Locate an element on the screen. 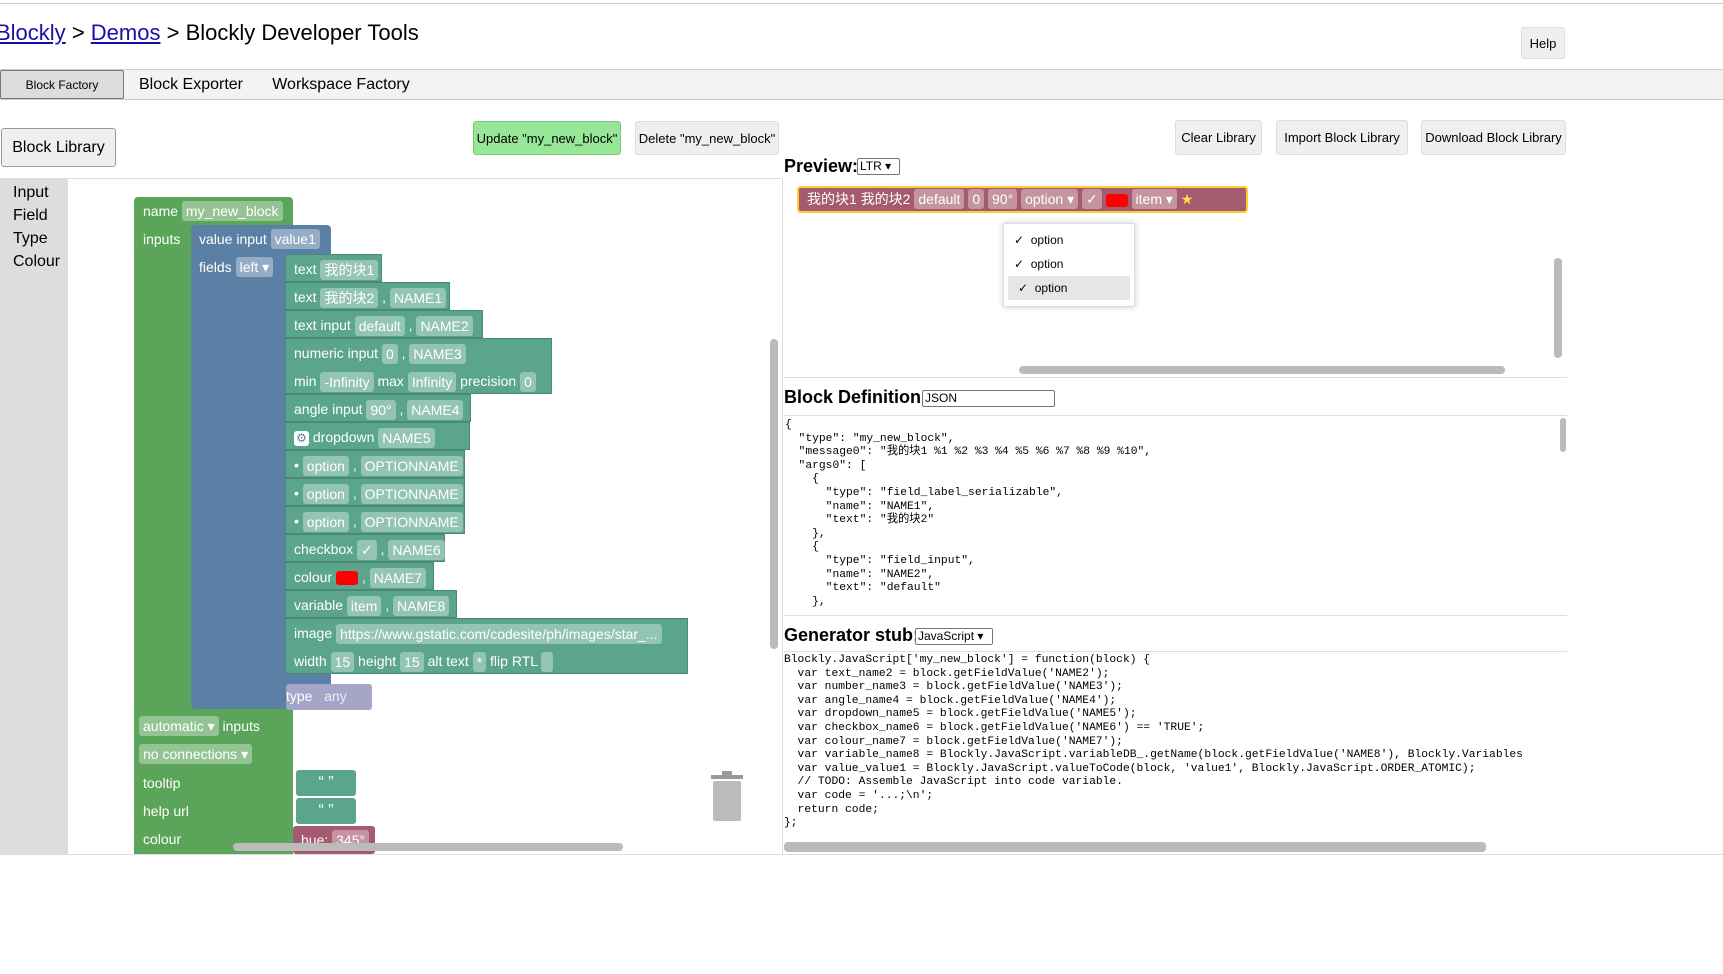  tab-workspace-factory: Workspace Factory is located at coordinates (341, 84).